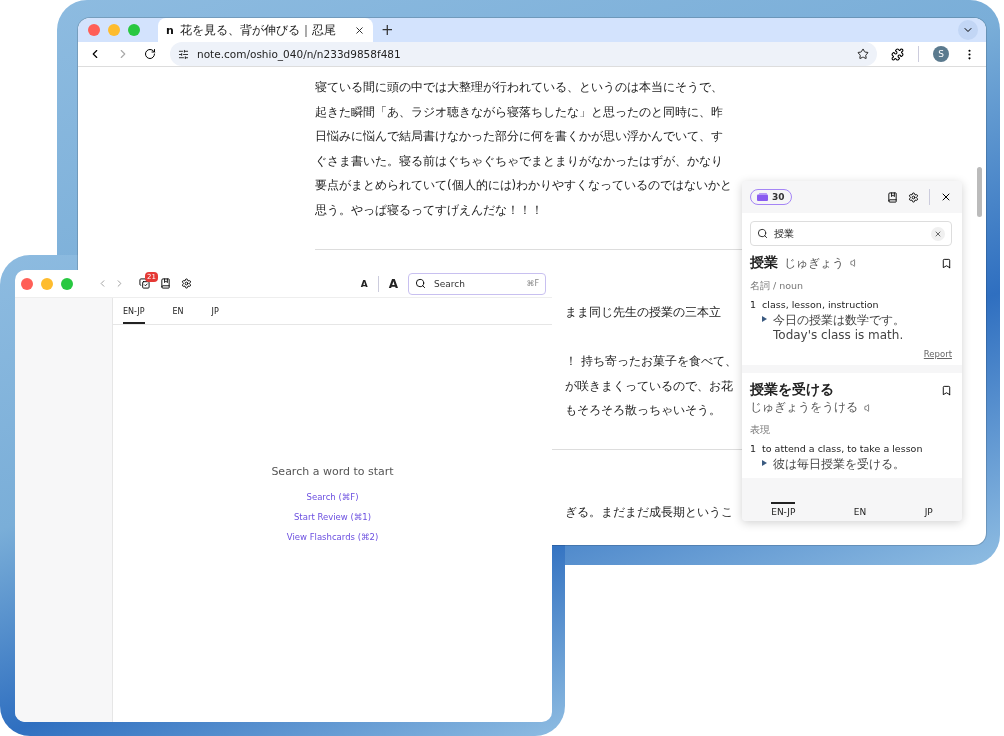  What do you see at coordinates (519, 161) in the screenshot?
I see `article-line: ぐさま書いた。寝る前はぐちゃぐちゃでまとまりがなかったはずが、かなり` at bounding box center [519, 161].